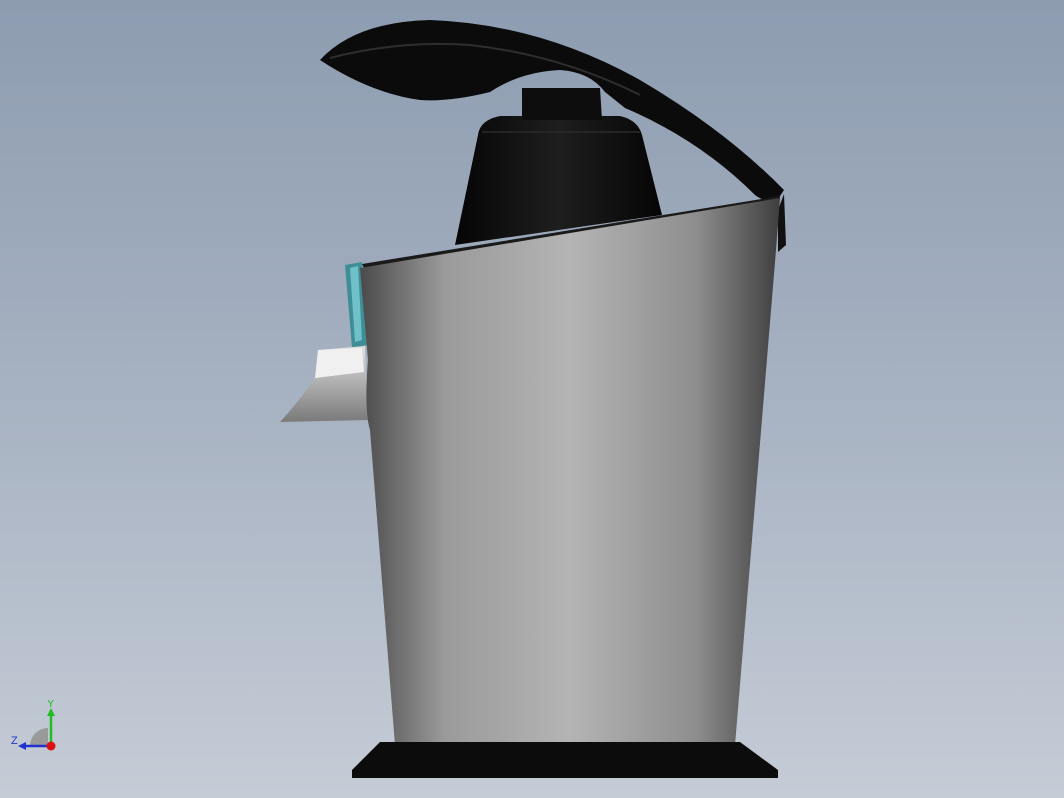 The image size is (1064, 798). Describe the element at coordinates (51, 746) in the screenshot. I see `x-axis-icon` at that location.